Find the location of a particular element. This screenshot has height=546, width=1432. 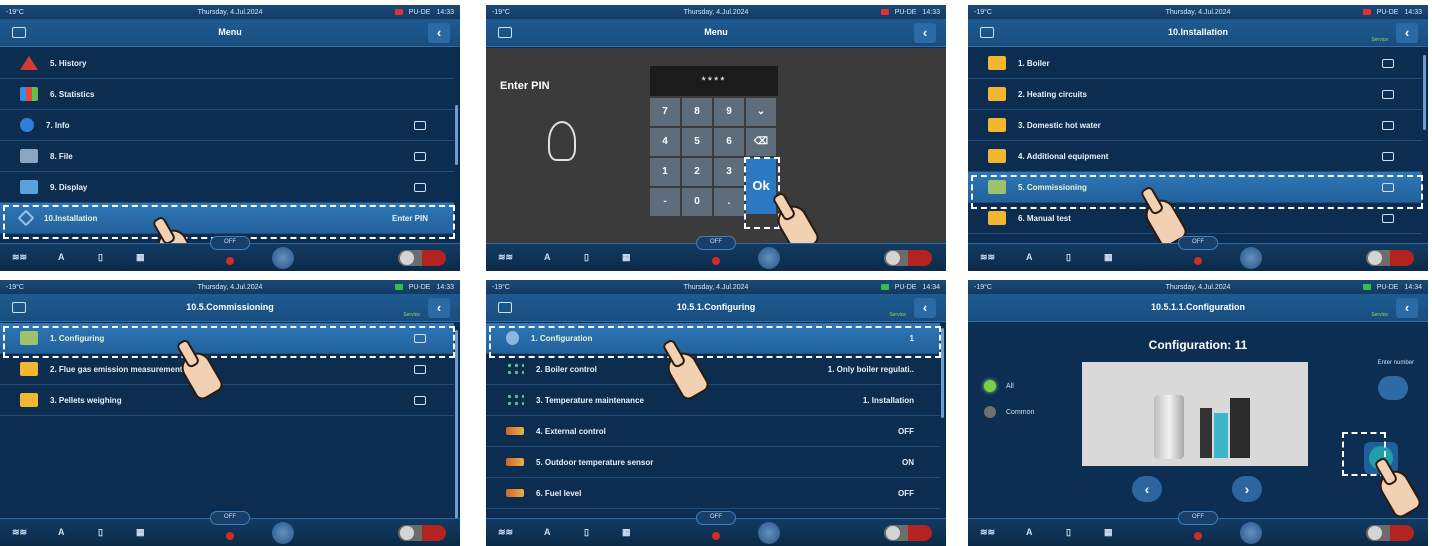

list-item: 2. Heating circuits is located at coordinates (1195, 94).